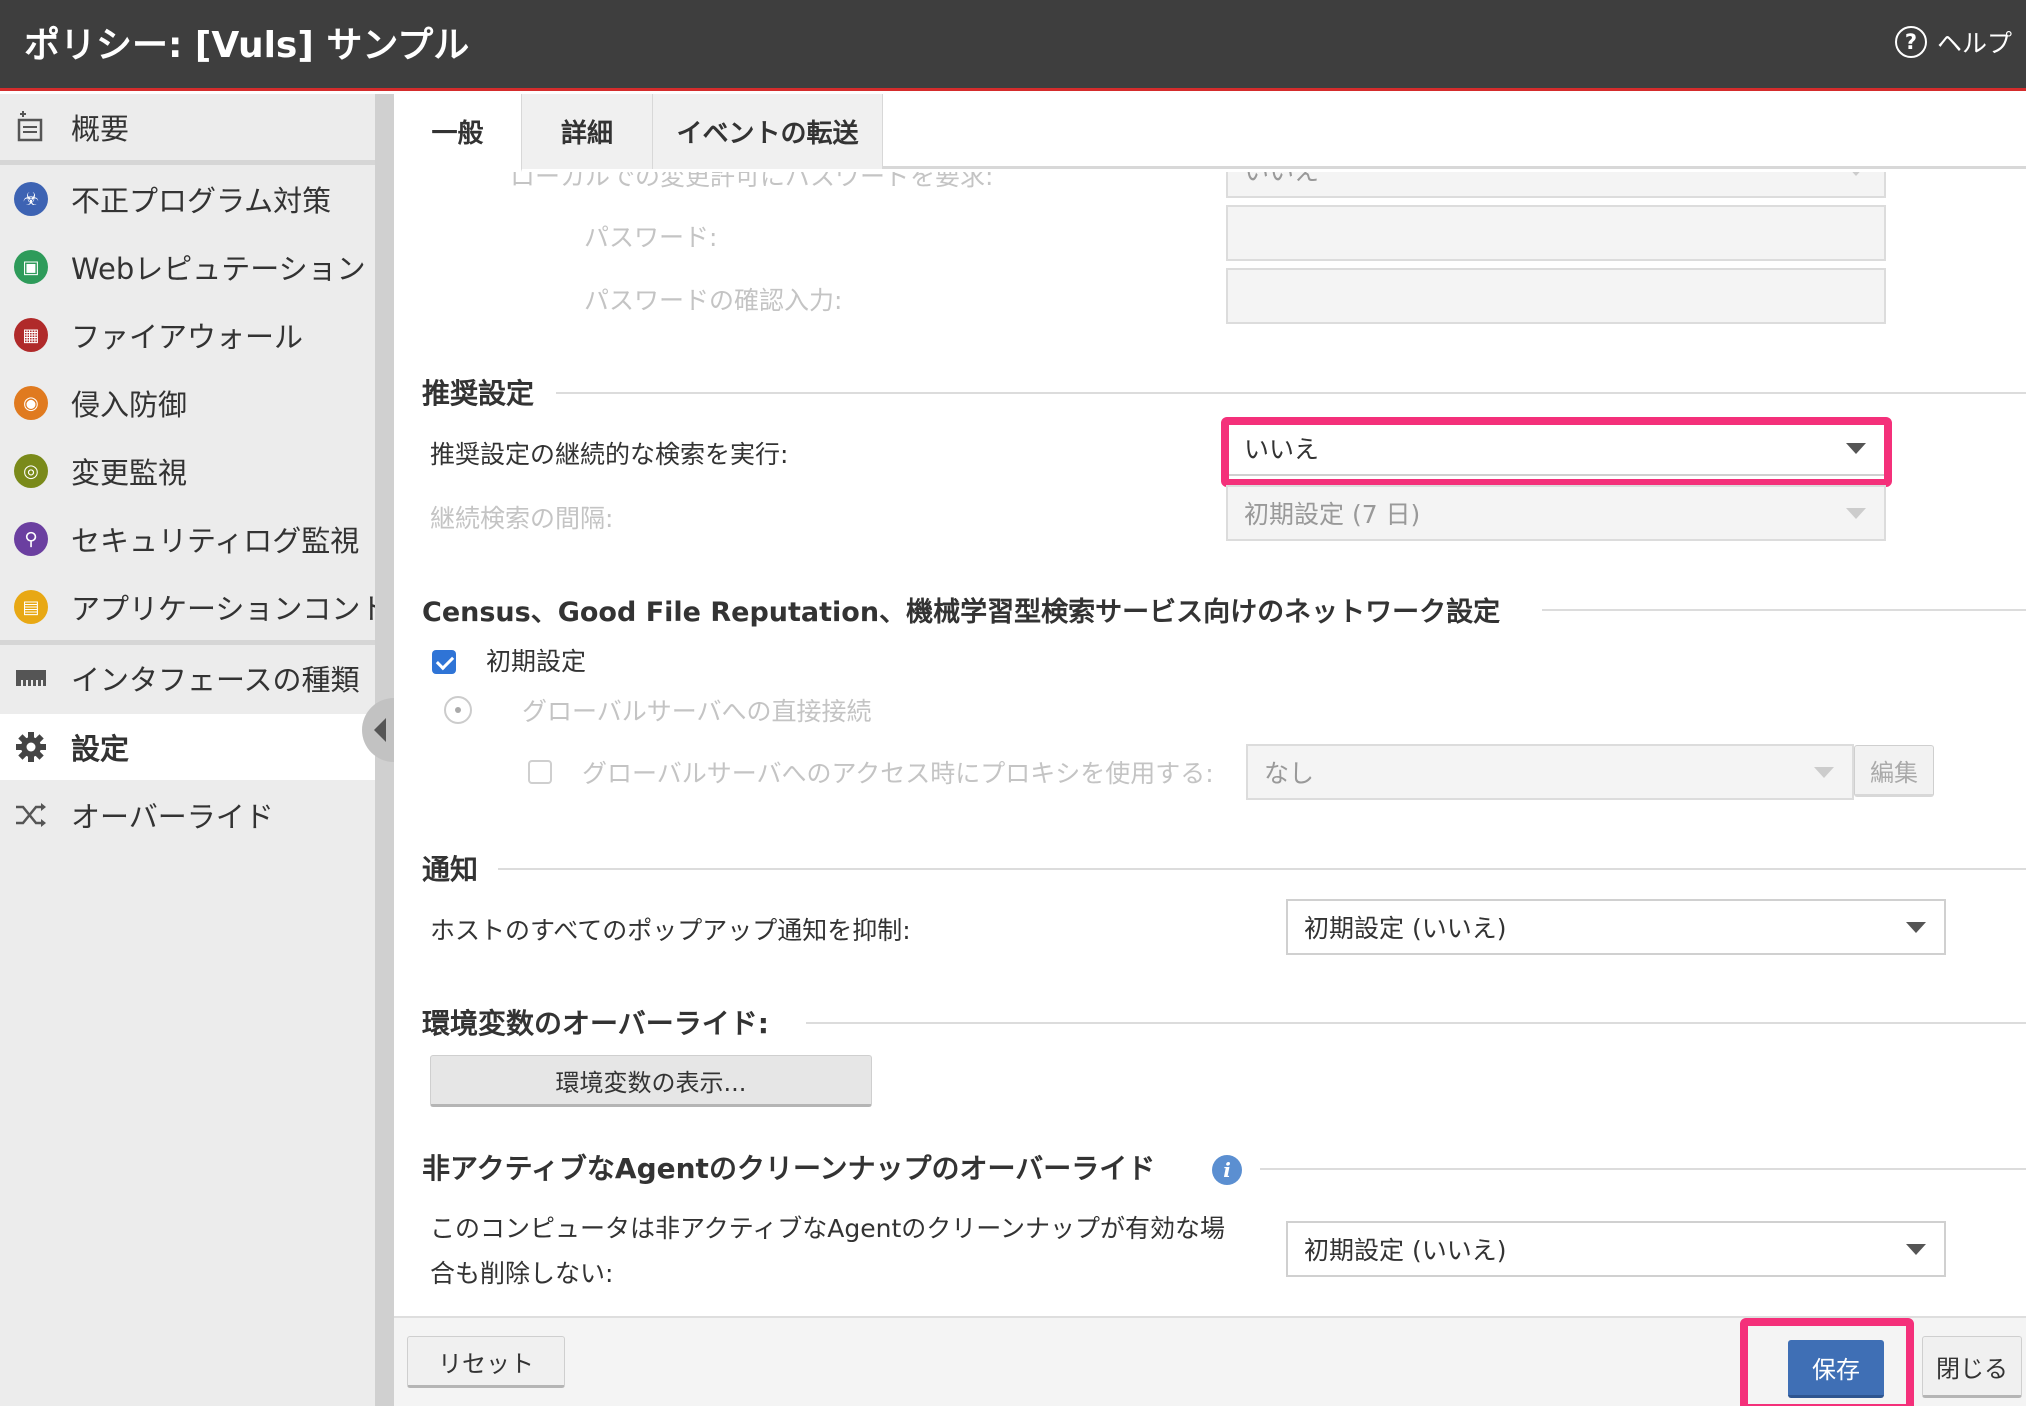 This screenshot has width=2026, height=1414. I want to click on tab-event-forwarding: イベントの転送, so click(768, 131).